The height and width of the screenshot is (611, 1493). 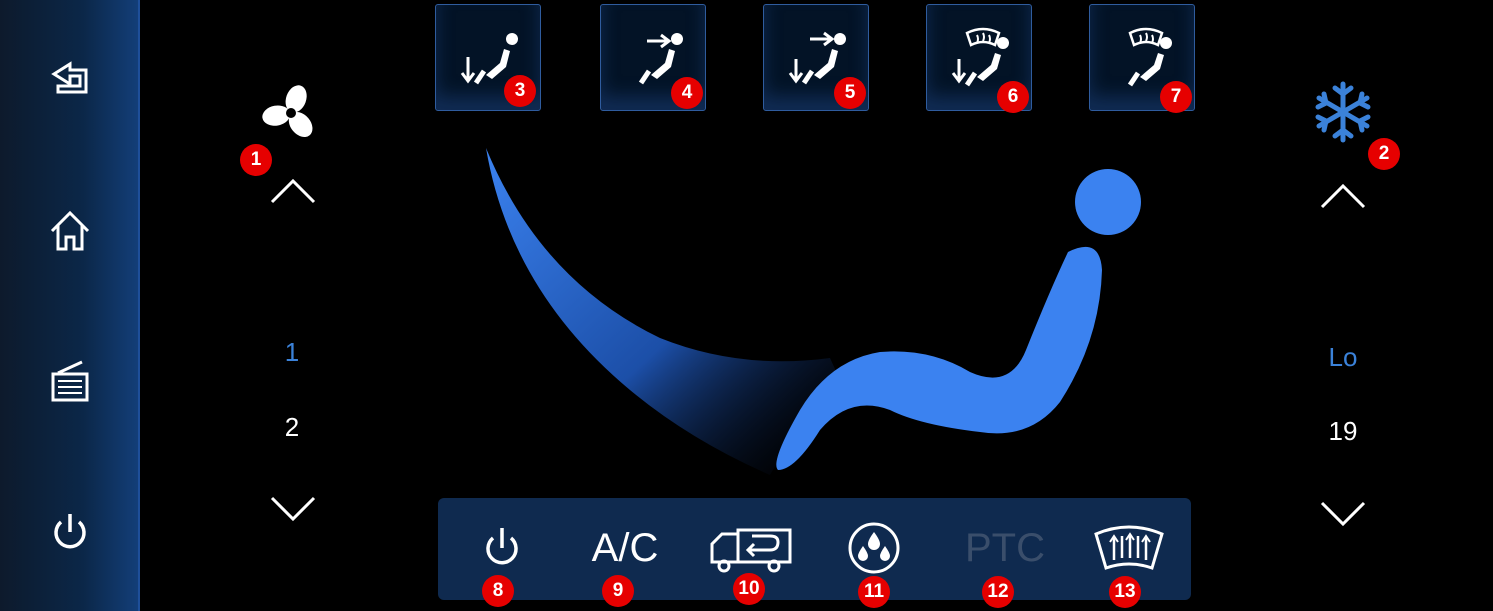 I want to click on mode-face-button: 4, so click(x=653, y=57).